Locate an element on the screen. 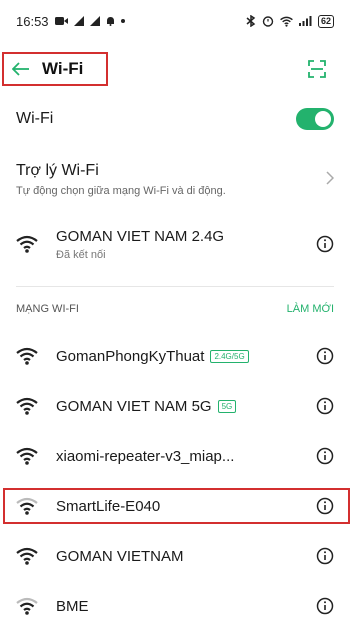 This screenshot has height=631, width=350. refresh-button: LÀM MỚI is located at coordinates (310, 309).